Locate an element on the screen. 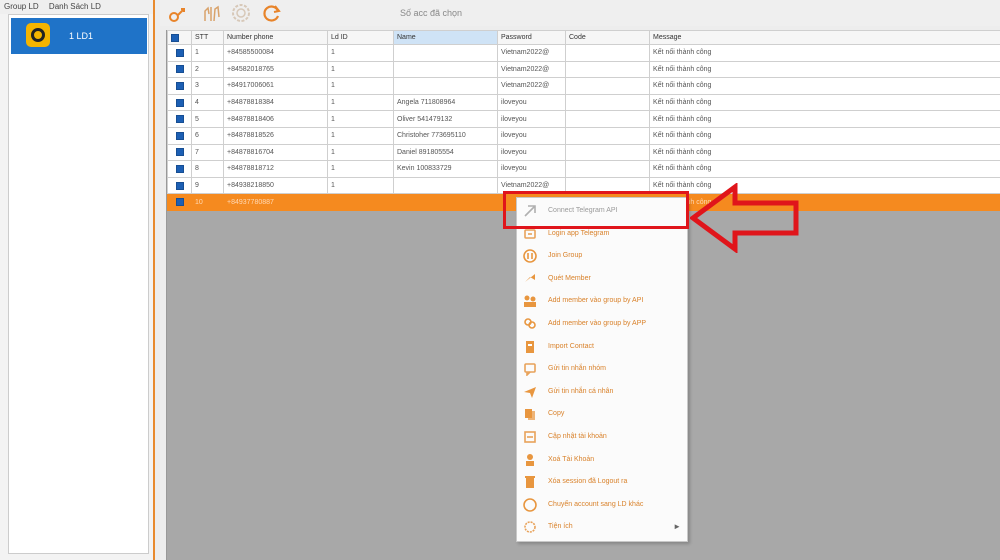 The height and width of the screenshot is (560, 1000). tab-group-ld: Group LD is located at coordinates (21, 6).